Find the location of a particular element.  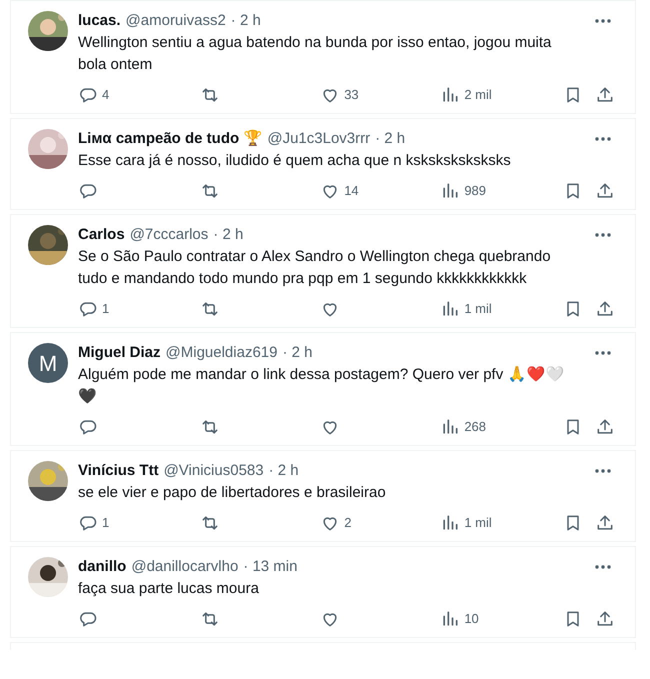

views-count: 10 is located at coordinates (471, 619).